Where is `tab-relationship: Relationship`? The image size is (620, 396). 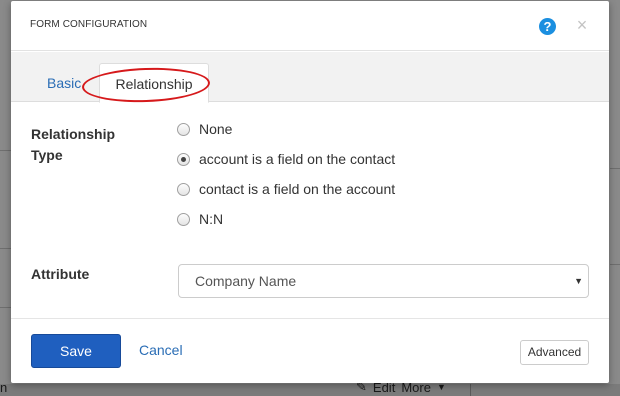
tab-relationship: Relationship is located at coordinates (154, 83).